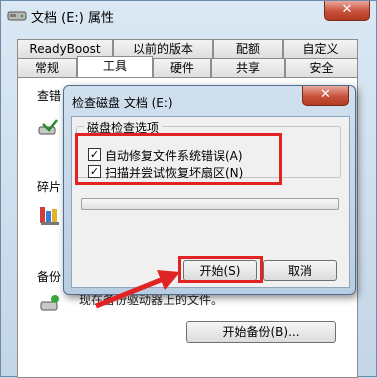 The width and height of the screenshot is (377, 378). What do you see at coordinates (115, 66) in the screenshot?
I see `tab-tools: 工具` at bounding box center [115, 66].